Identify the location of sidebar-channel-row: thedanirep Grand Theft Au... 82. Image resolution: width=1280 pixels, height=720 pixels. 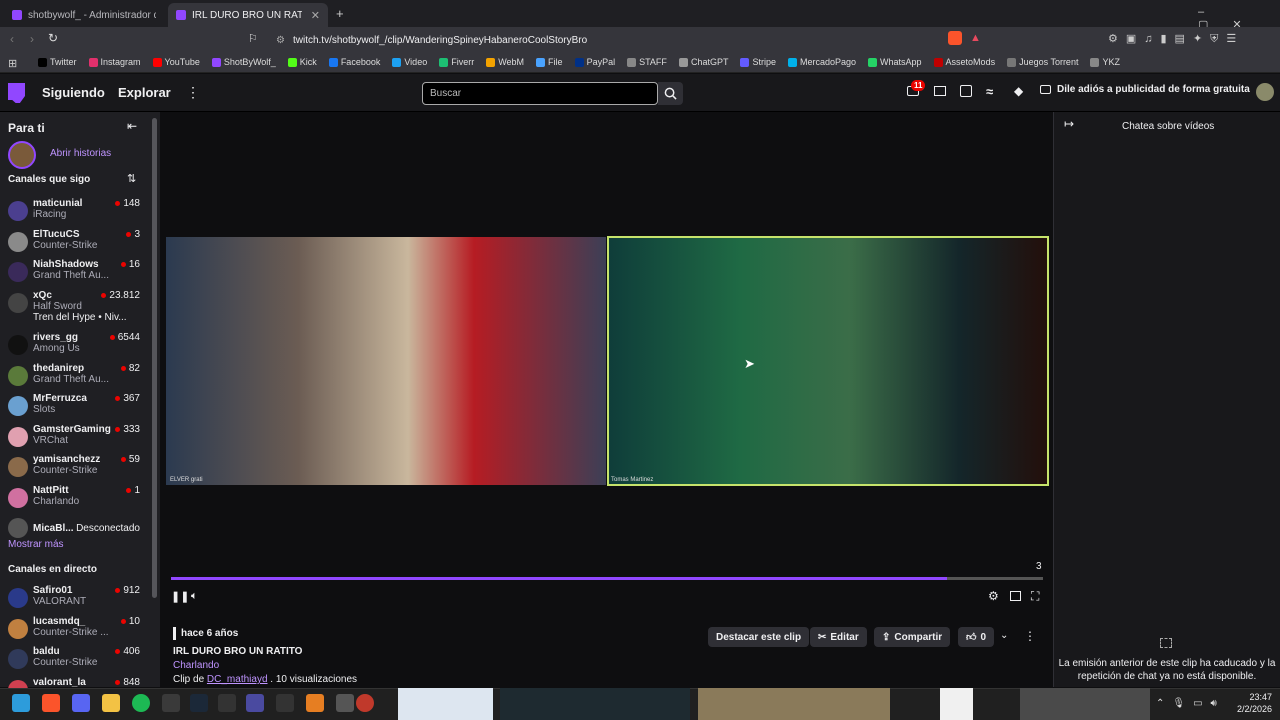
(76, 378).